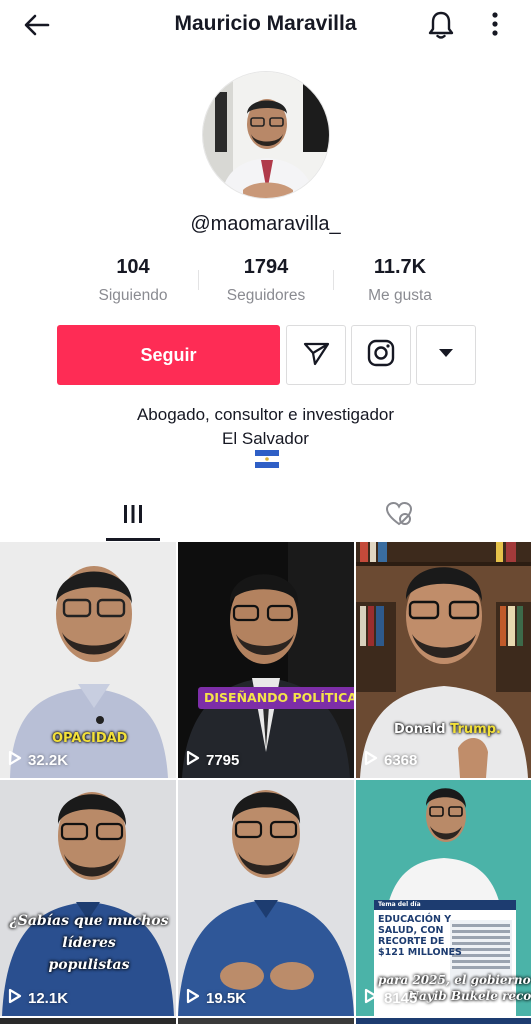 This screenshot has width=531, height=1024. Describe the element at coordinates (266, 660) in the screenshot. I see `video-thumbnail: DISEÑANDO POLÍTICAS 7795` at that location.